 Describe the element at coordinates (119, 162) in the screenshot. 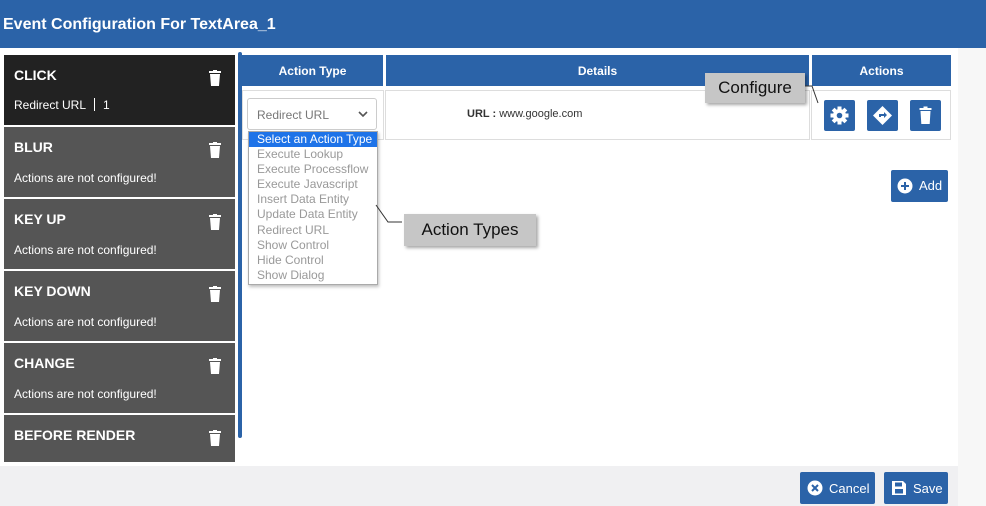

I see `event-item-blur: BLUR Actions are not configured!` at that location.